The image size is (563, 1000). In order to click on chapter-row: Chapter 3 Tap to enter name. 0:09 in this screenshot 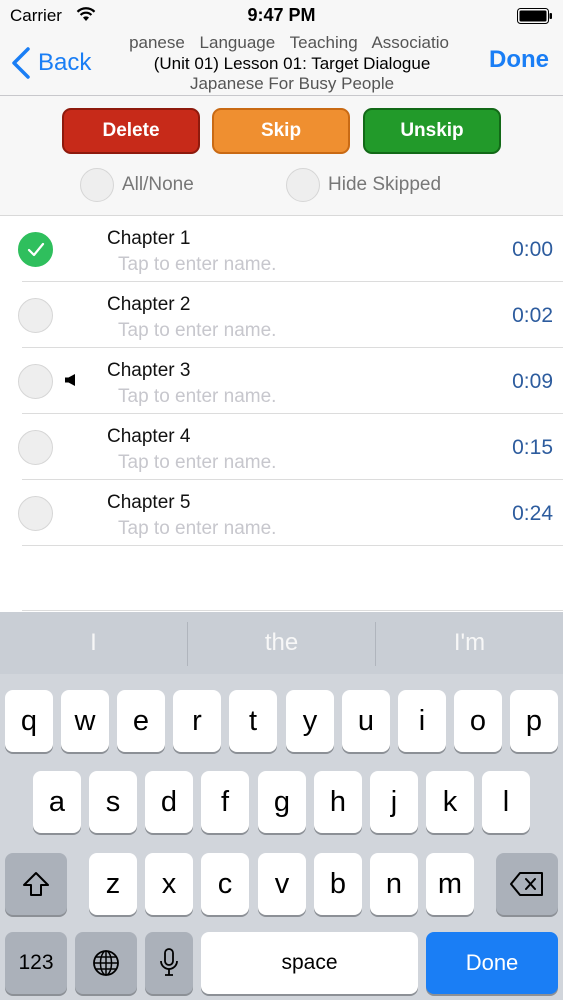, I will do `click(281, 381)`.